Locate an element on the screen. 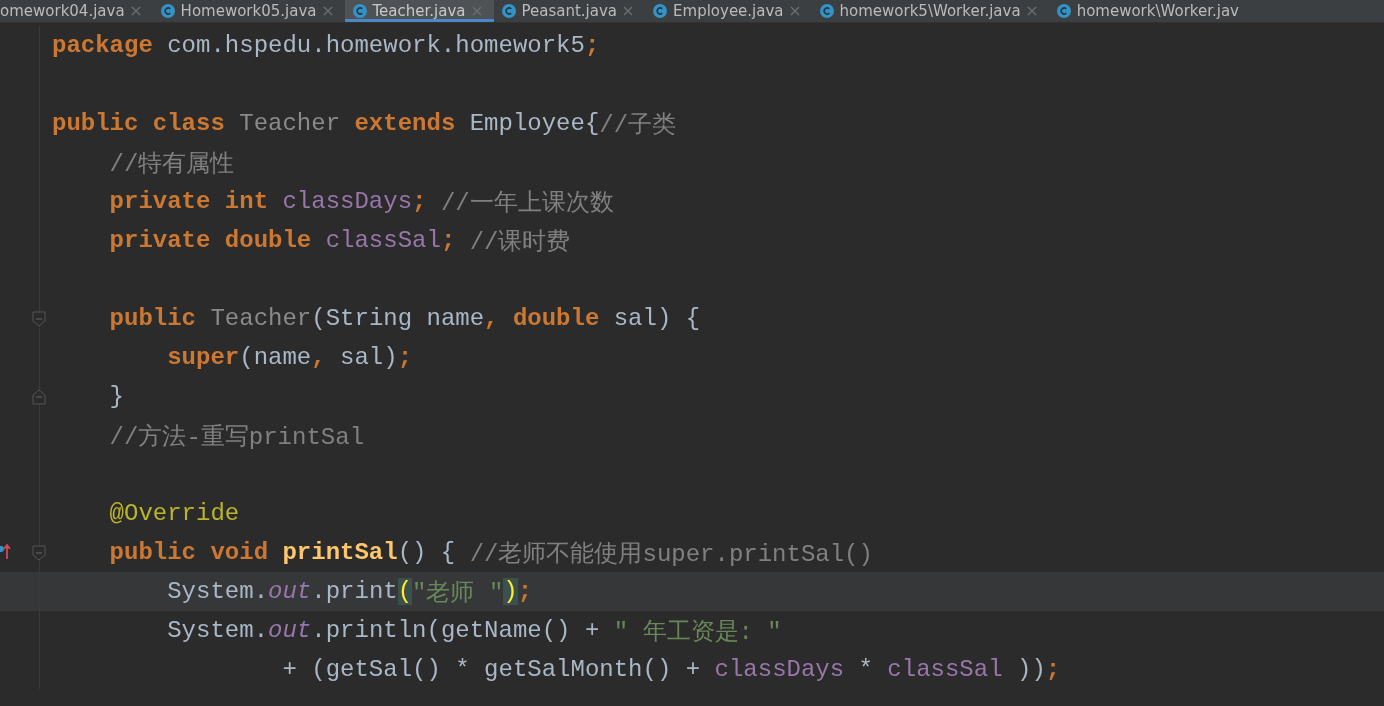 The width and height of the screenshot is (1384, 706). code-text: + (getSal() * getSalMonth() + is located at coordinates (491, 669).